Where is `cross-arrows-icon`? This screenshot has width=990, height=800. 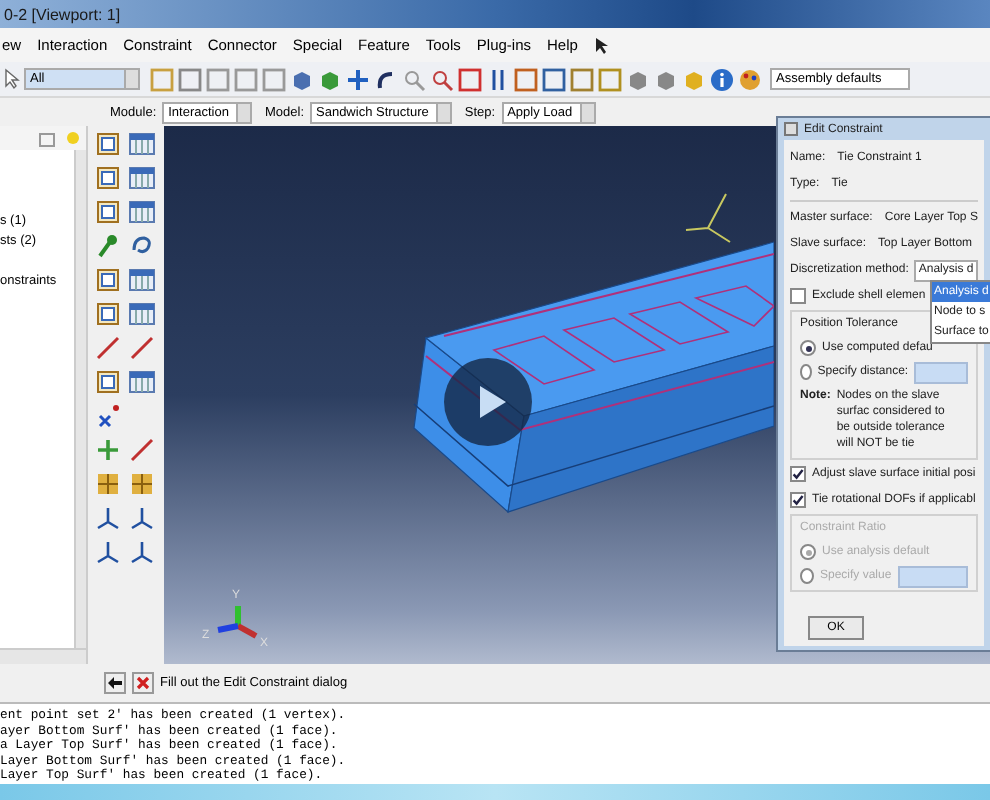
cross-arrows-icon is located at coordinates (358, 79).